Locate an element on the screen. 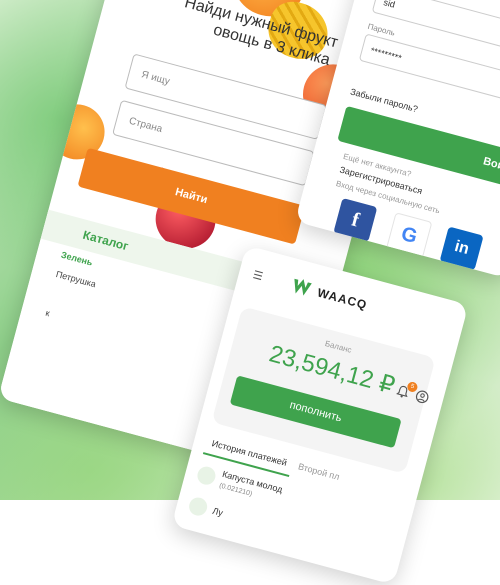 Image resolution: width=500 pixels, height=585 pixels. logo-text: WAACQ is located at coordinates (342, 299).